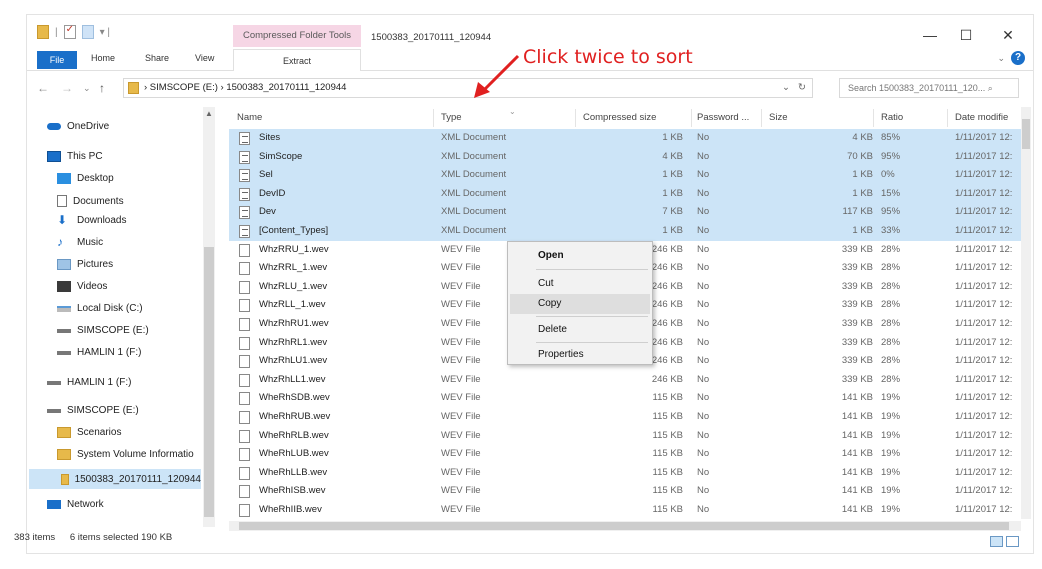  I want to click on file-row: Sel XML Document 1 KB No 1 KB 0% 1/11/2017 12:, so click(625, 175).